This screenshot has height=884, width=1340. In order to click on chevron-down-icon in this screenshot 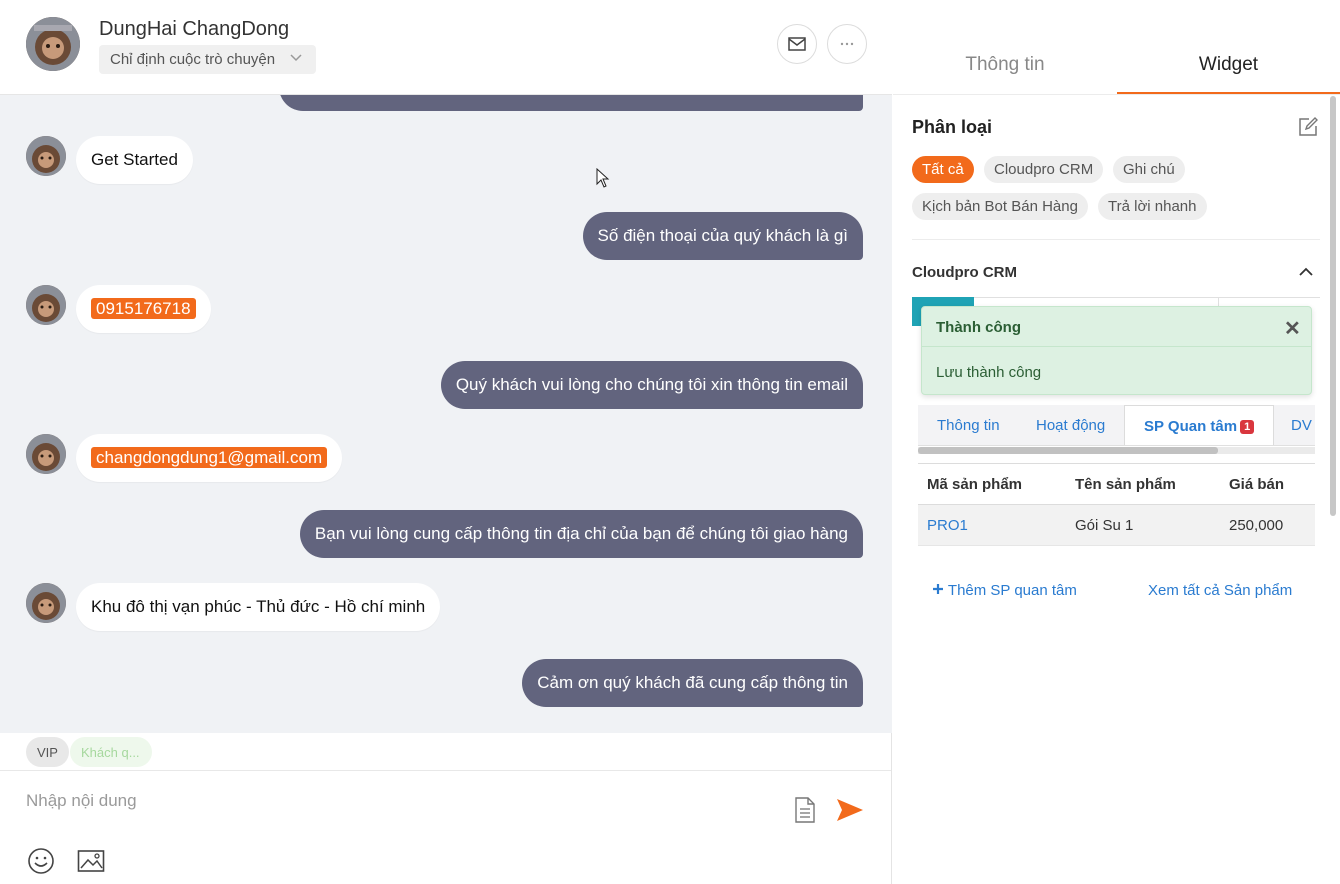, I will do `click(296, 60)`.